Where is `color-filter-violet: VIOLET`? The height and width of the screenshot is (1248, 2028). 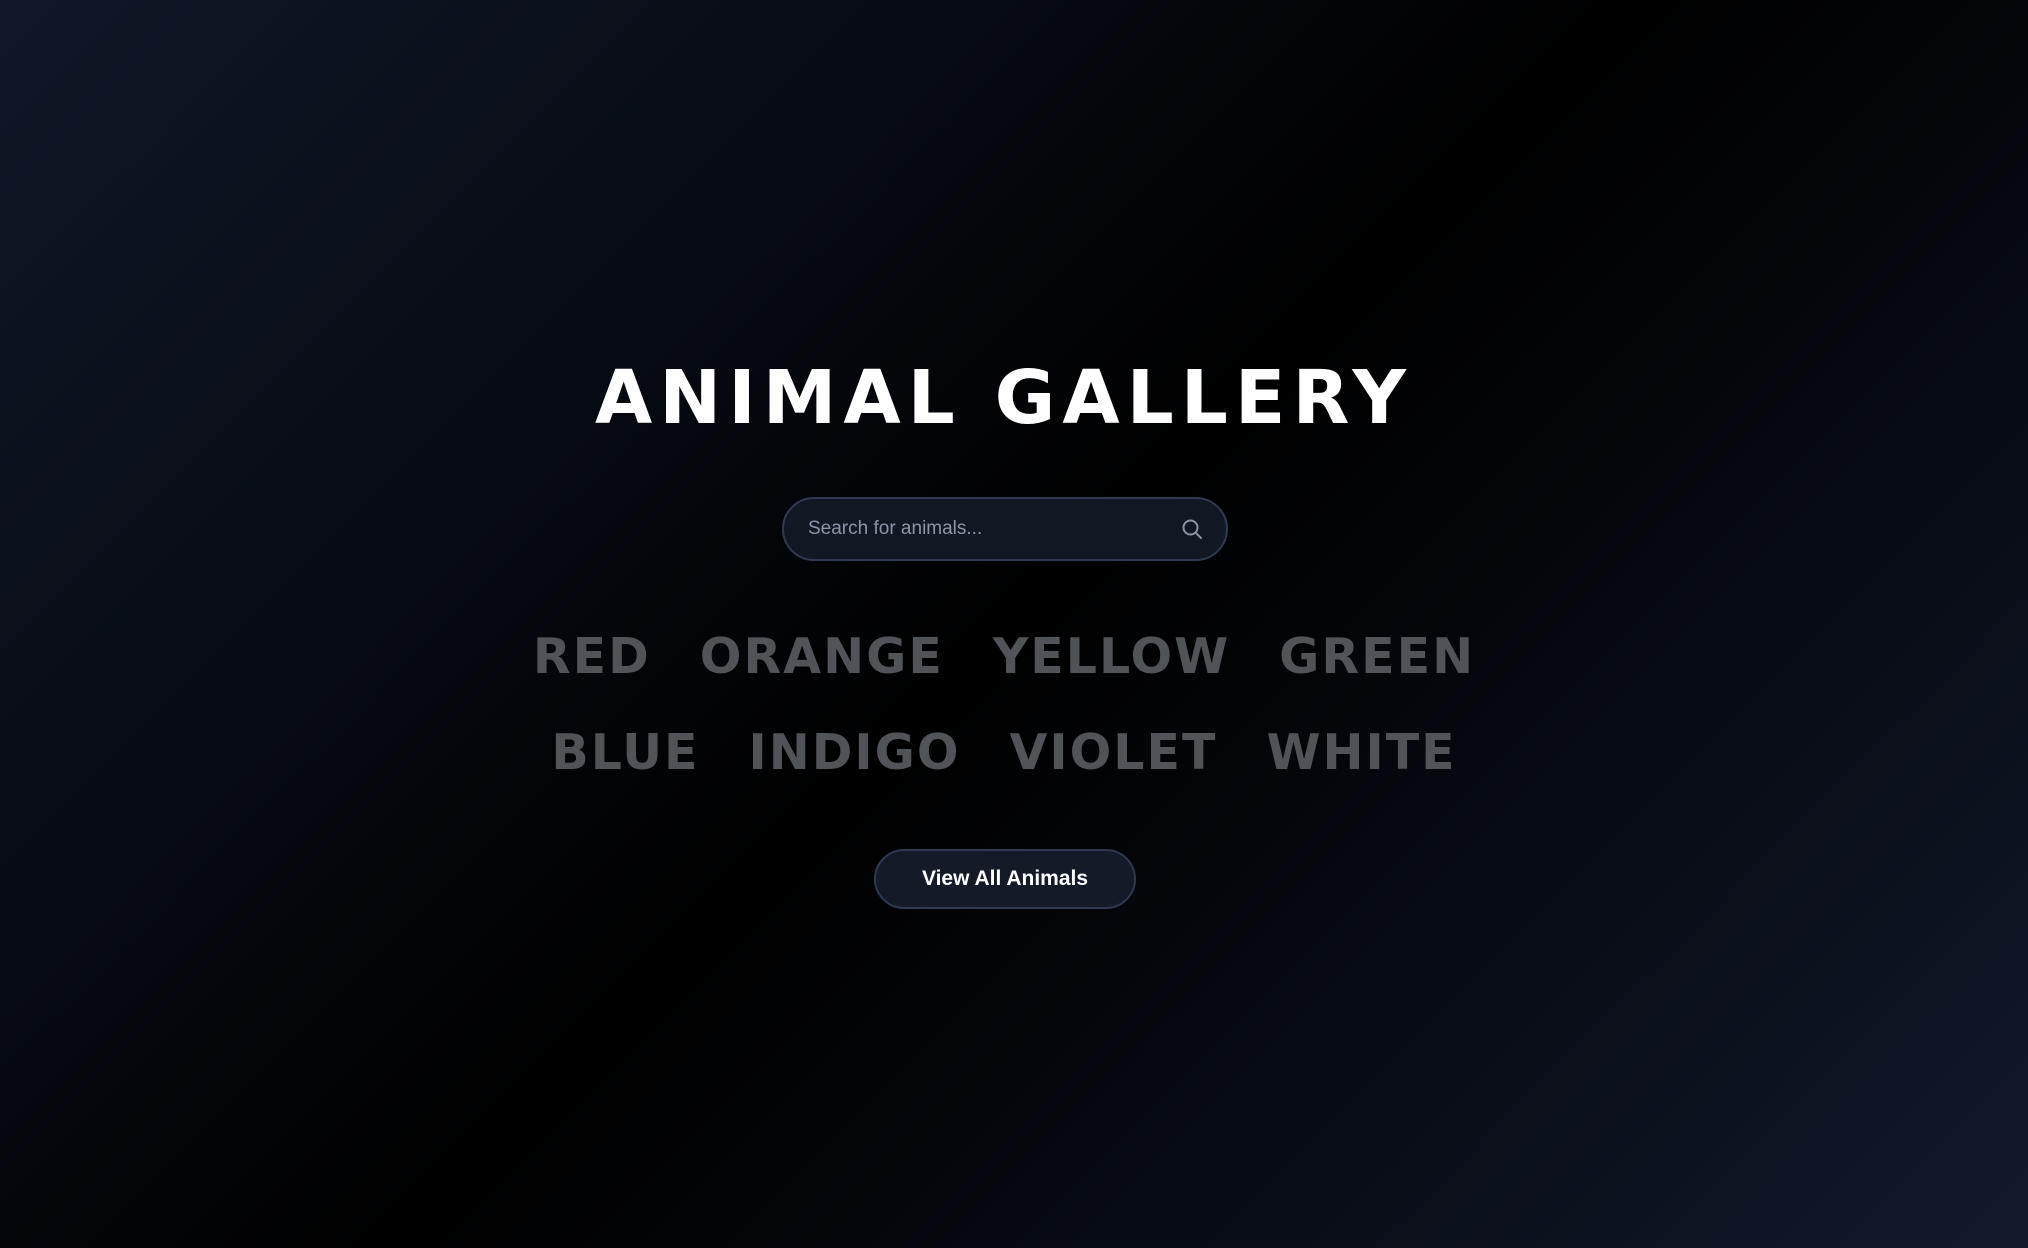
color-filter-violet: VIOLET is located at coordinates (1114, 753).